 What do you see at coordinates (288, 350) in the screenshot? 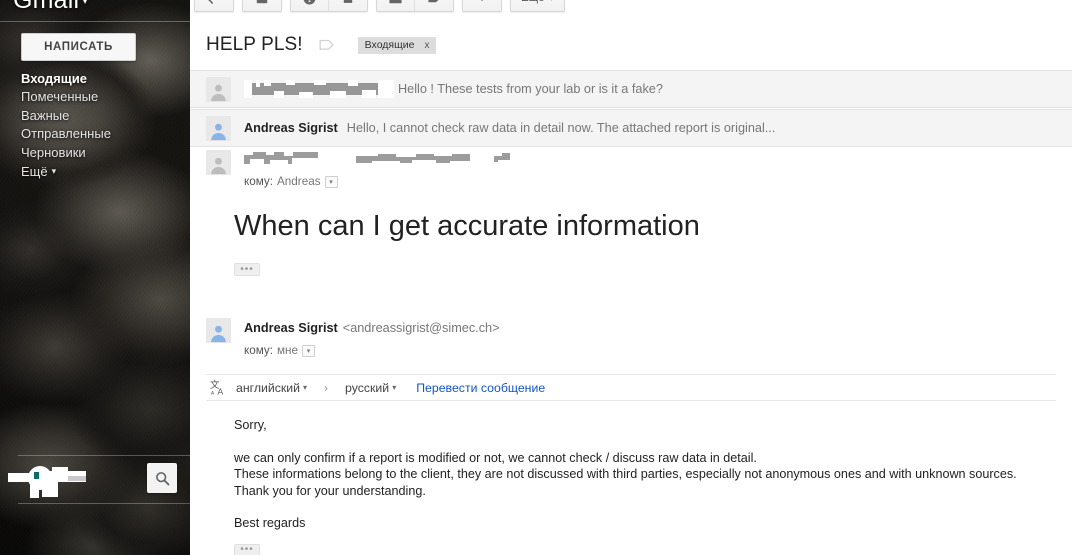
I see `recipient-value: мне` at bounding box center [288, 350].